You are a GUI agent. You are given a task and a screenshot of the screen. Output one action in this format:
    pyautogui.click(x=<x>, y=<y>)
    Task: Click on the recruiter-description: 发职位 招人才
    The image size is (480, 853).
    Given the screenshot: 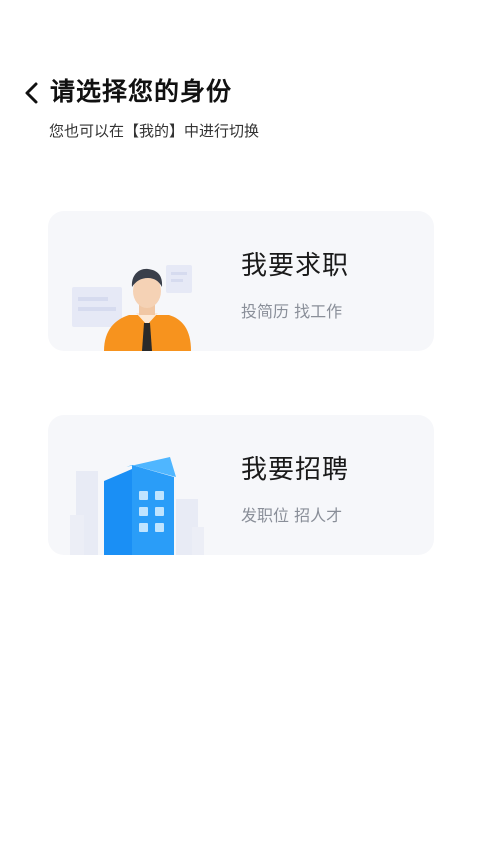 What is the action you would take?
    pyautogui.click(x=292, y=515)
    